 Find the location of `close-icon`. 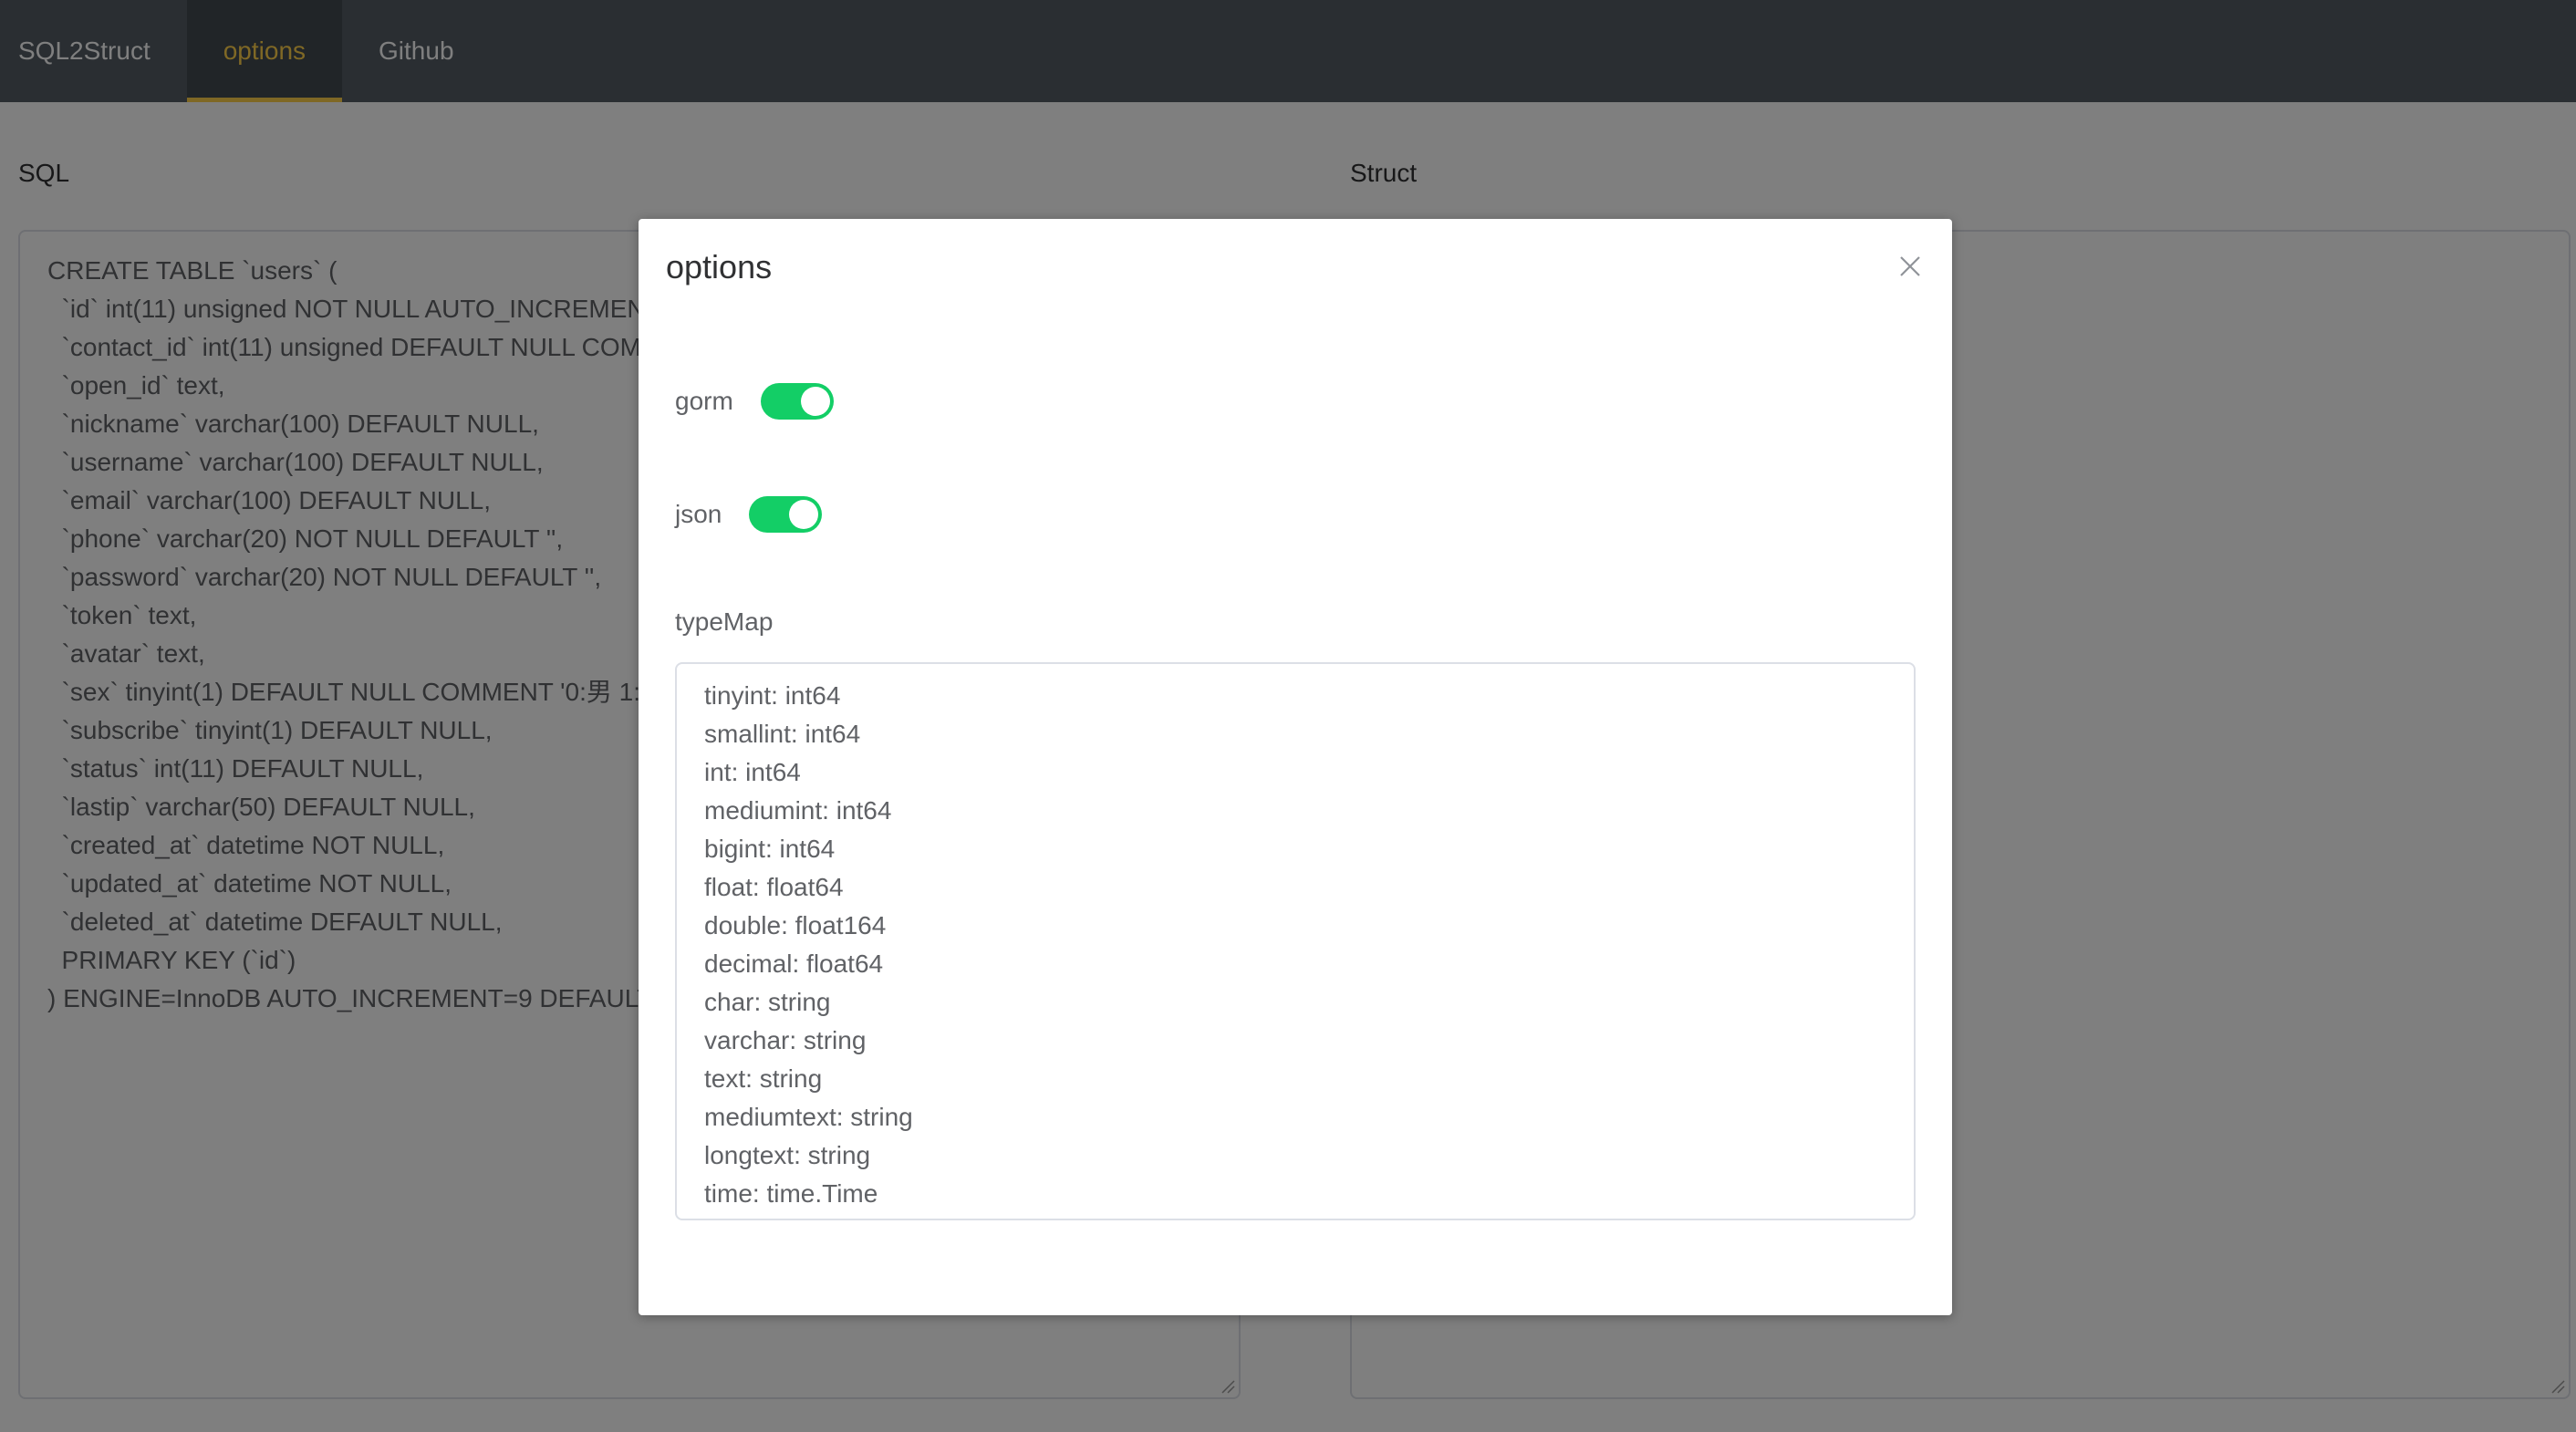

close-icon is located at coordinates (1910, 266).